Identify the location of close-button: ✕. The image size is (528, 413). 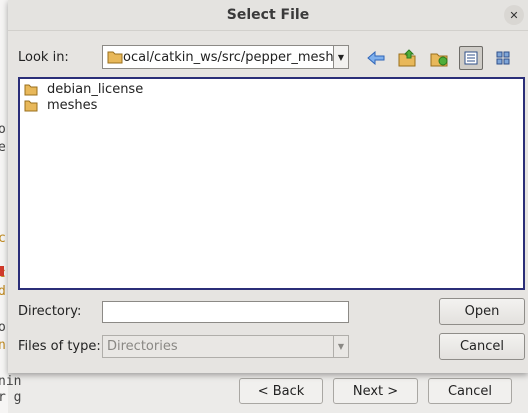
(514, 15).